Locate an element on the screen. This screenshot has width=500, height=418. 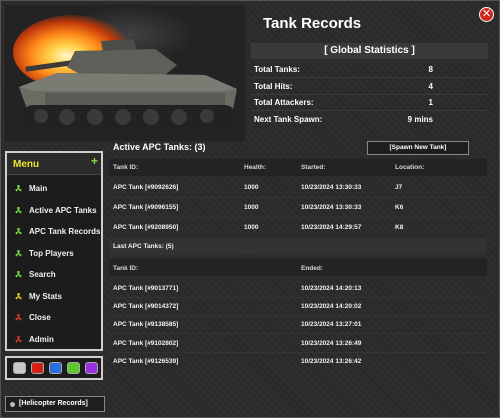
menu-item-apc-tank-records: APC Tank Records is located at coordinates (55, 233).